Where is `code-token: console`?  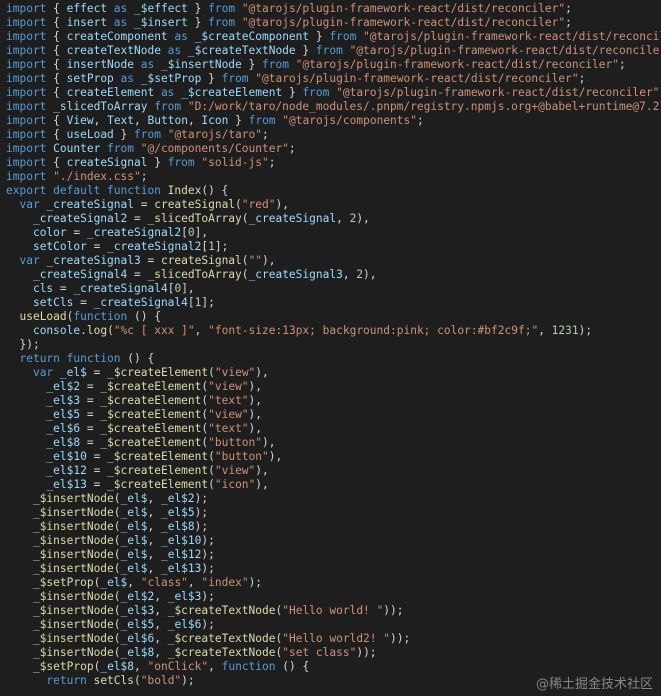 code-token: console is located at coordinates (56, 330).